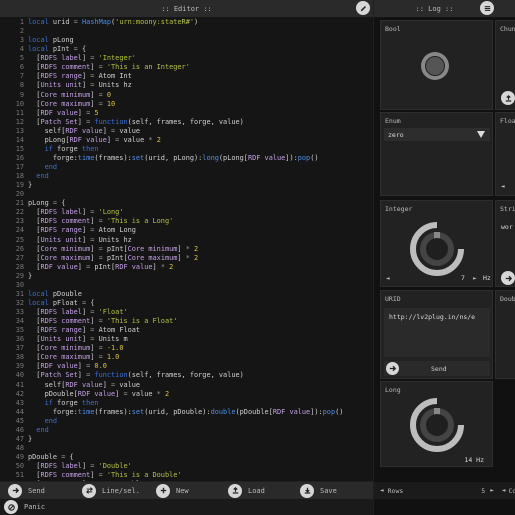 Image resolution: width=515 pixels, height=515 pixels. I want to click on code-line: 24 [RDFS range] = Atom Long, so click(186, 230).